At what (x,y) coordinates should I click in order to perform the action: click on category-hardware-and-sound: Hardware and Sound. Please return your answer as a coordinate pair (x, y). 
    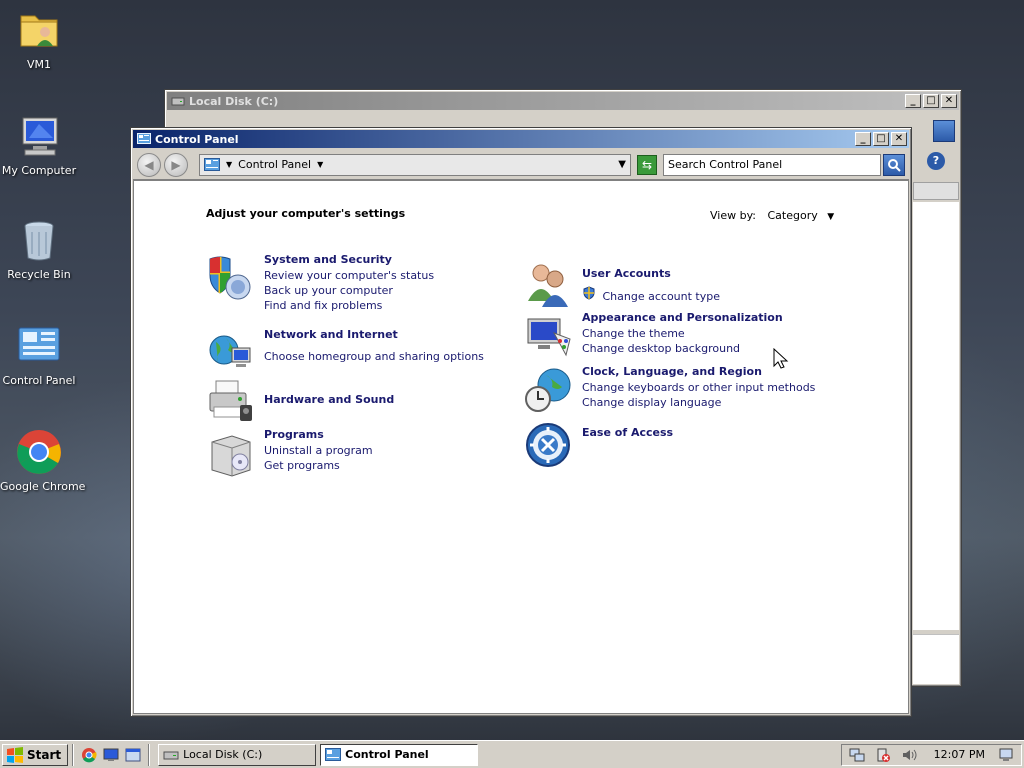
    Looking at the image, I should click on (300, 402).